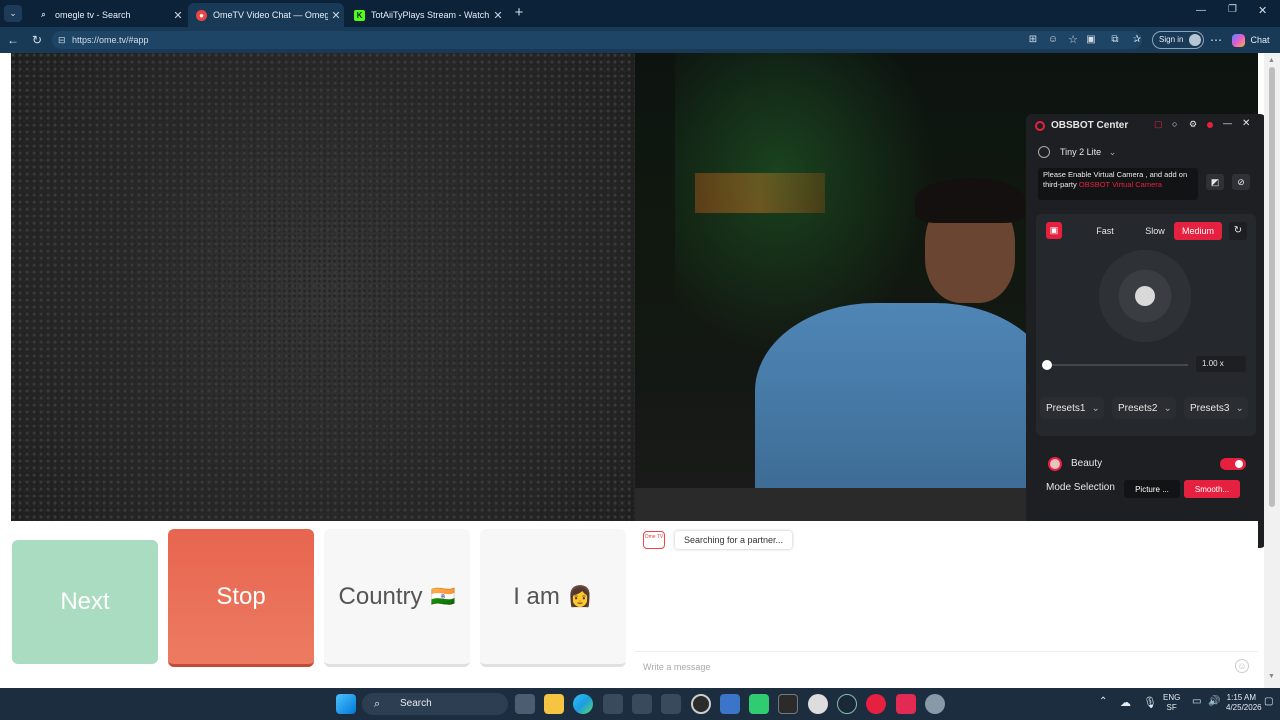 This screenshot has width=1280, height=720. I want to click on favorites-bar-icon: ✰, so click(1137, 40).